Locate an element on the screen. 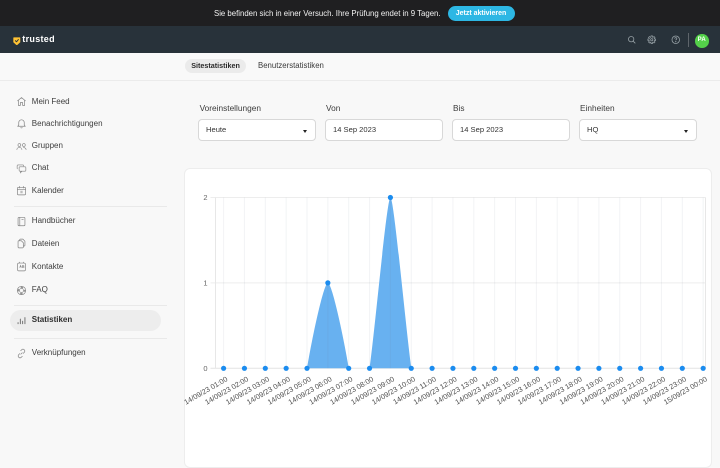  svg-text: 1 is located at coordinates (205, 283).